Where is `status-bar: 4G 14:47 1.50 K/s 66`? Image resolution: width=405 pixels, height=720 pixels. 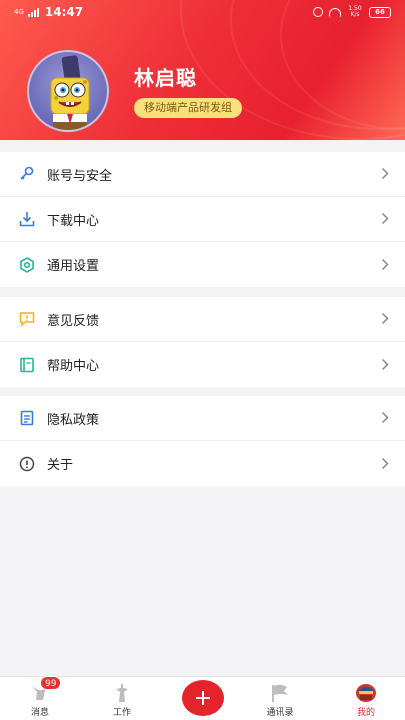
status-bar: 4G 14:47 1.50 K/s 66 is located at coordinates (202, 13).